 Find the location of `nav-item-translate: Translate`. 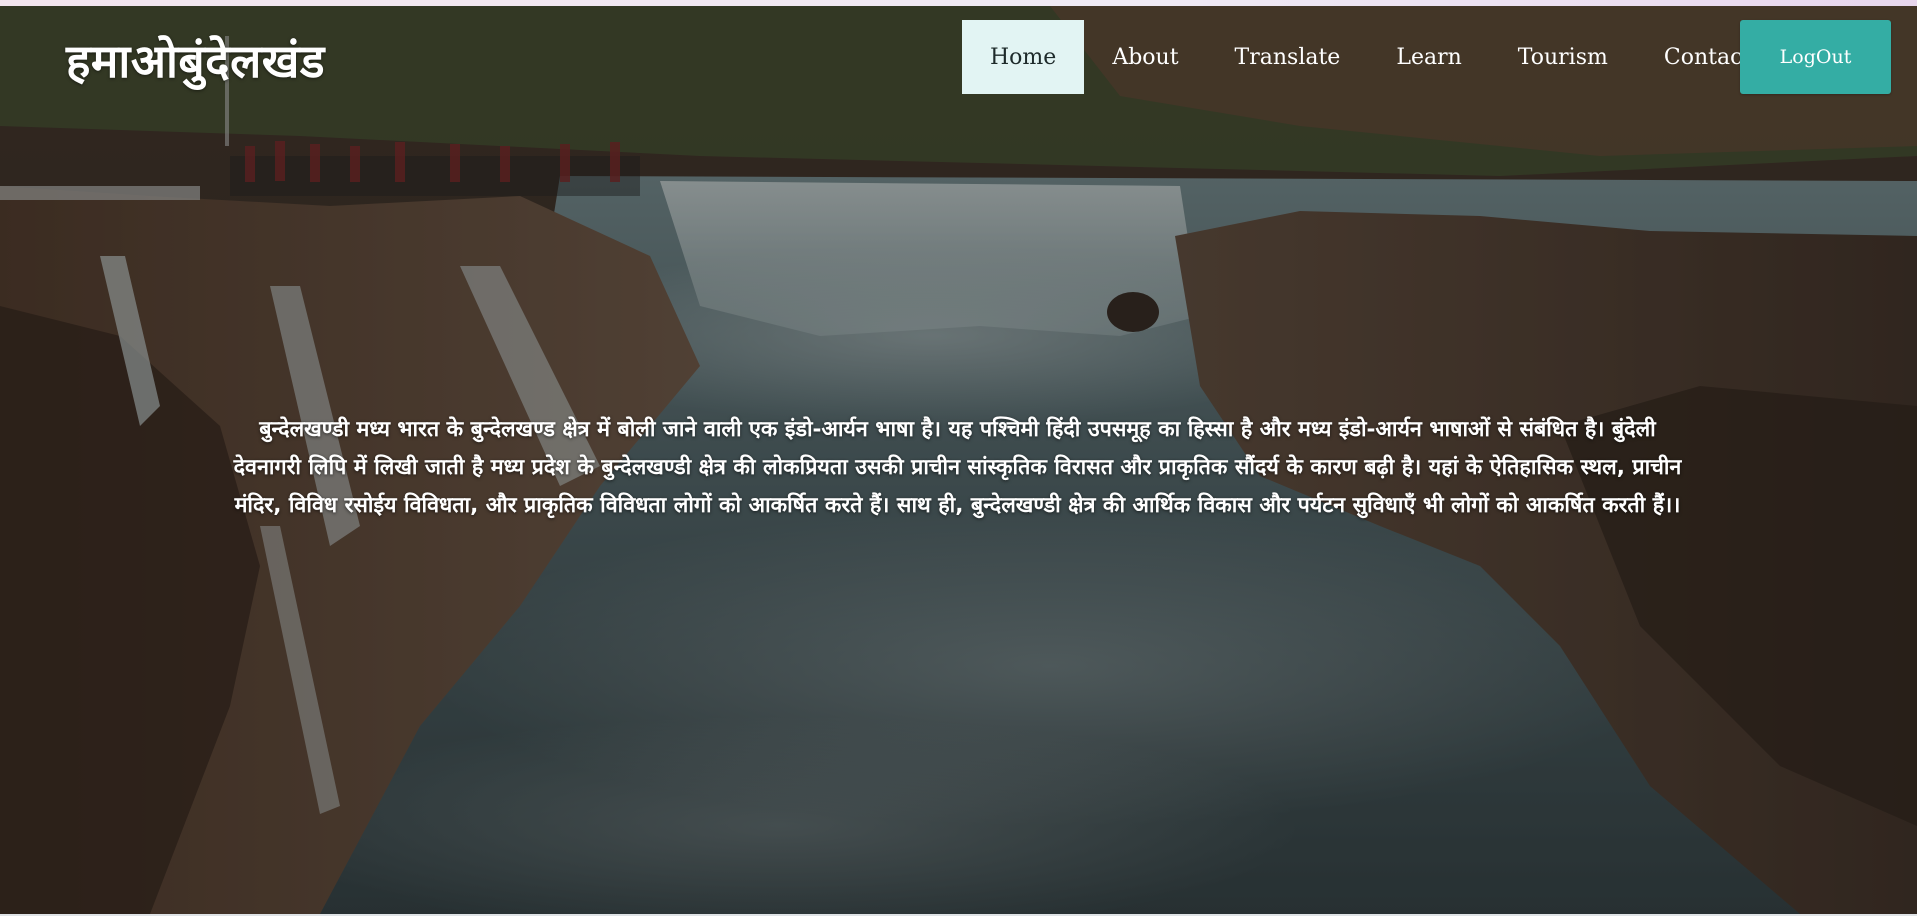

nav-item-translate: Translate is located at coordinates (1288, 57).